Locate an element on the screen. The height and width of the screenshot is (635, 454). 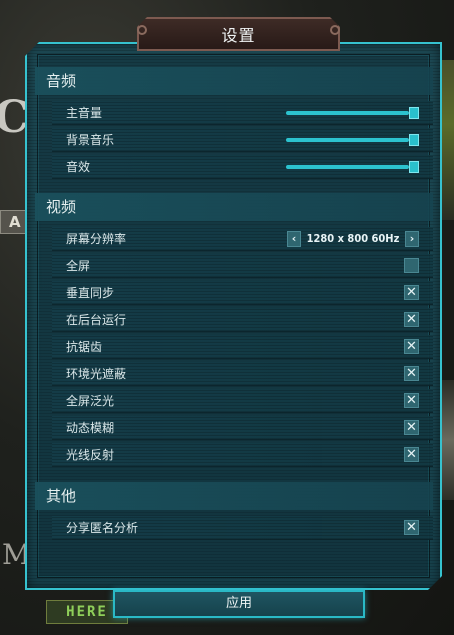
setting-row-bloom: 全屏泛光 ✕ is located at coordinates (242, 401).